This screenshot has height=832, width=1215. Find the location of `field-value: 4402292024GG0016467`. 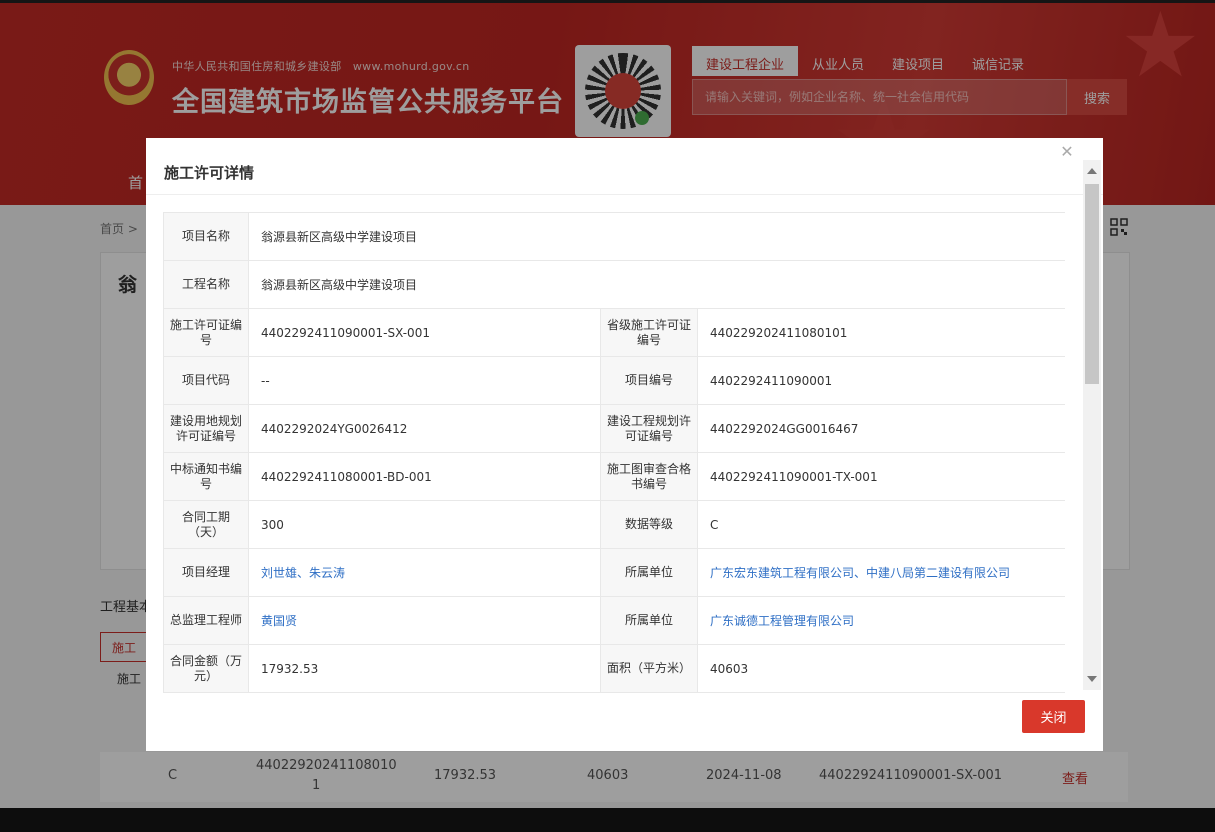

field-value: 4402292024GG0016467 is located at coordinates (880, 428).